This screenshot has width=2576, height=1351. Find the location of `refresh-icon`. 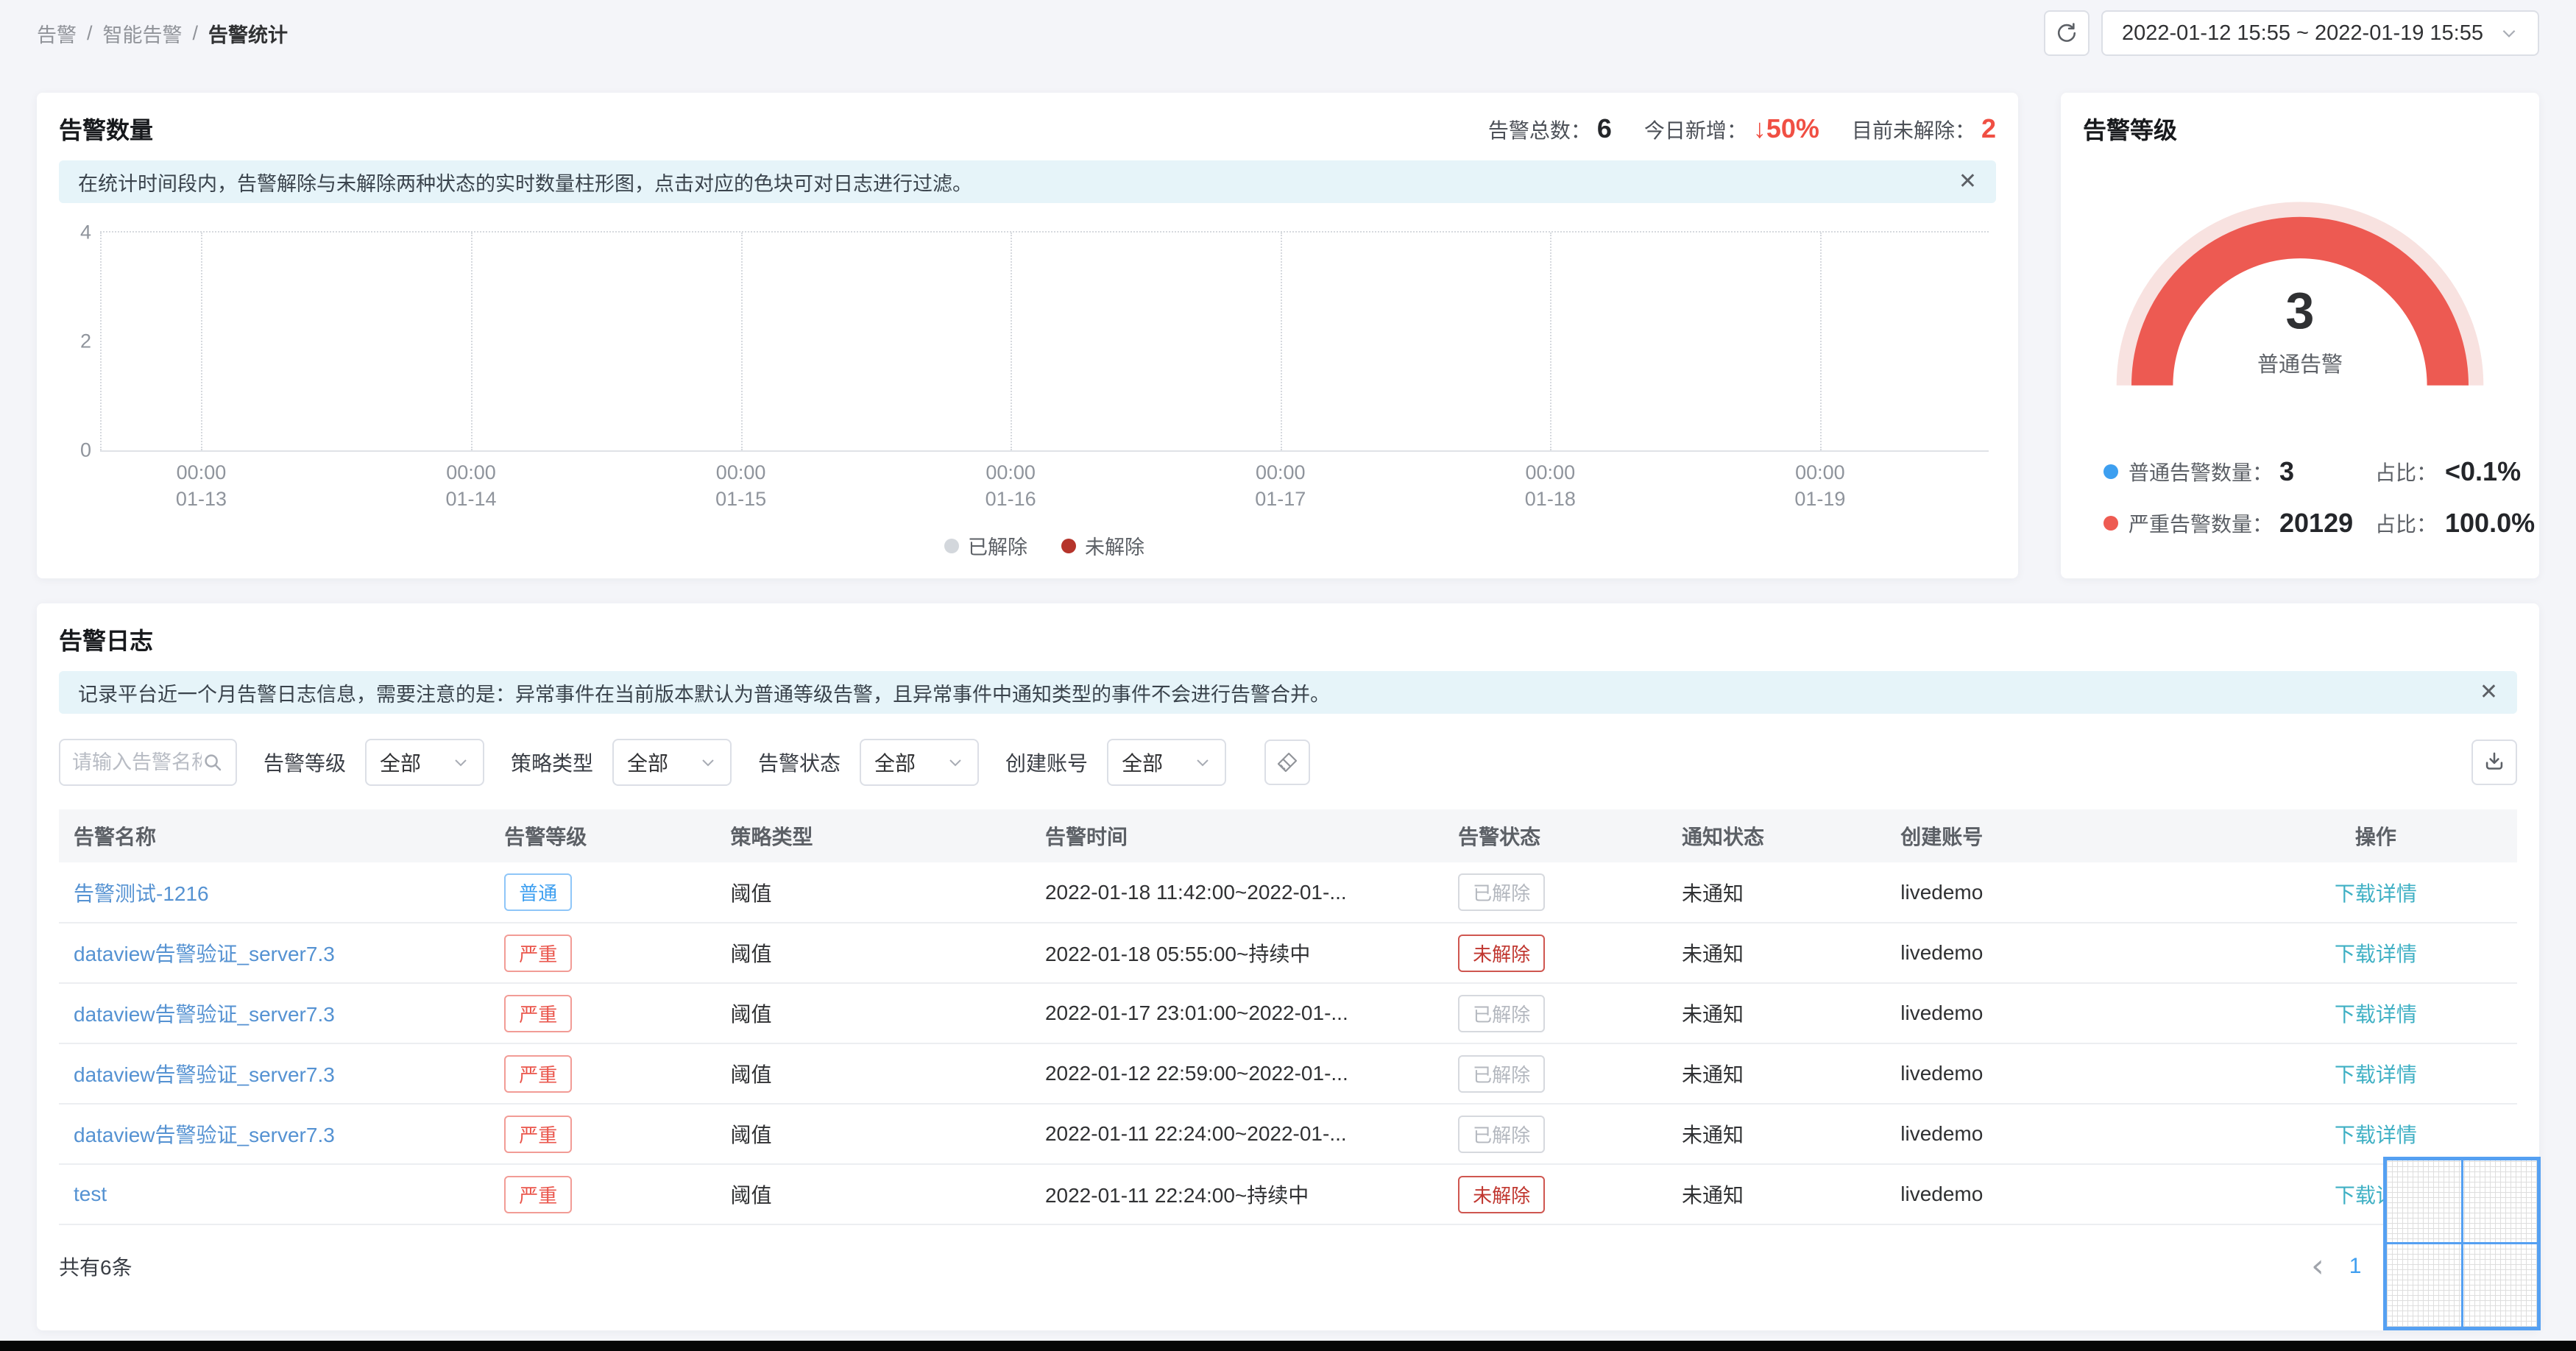

refresh-icon is located at coordinates (2066, 33).